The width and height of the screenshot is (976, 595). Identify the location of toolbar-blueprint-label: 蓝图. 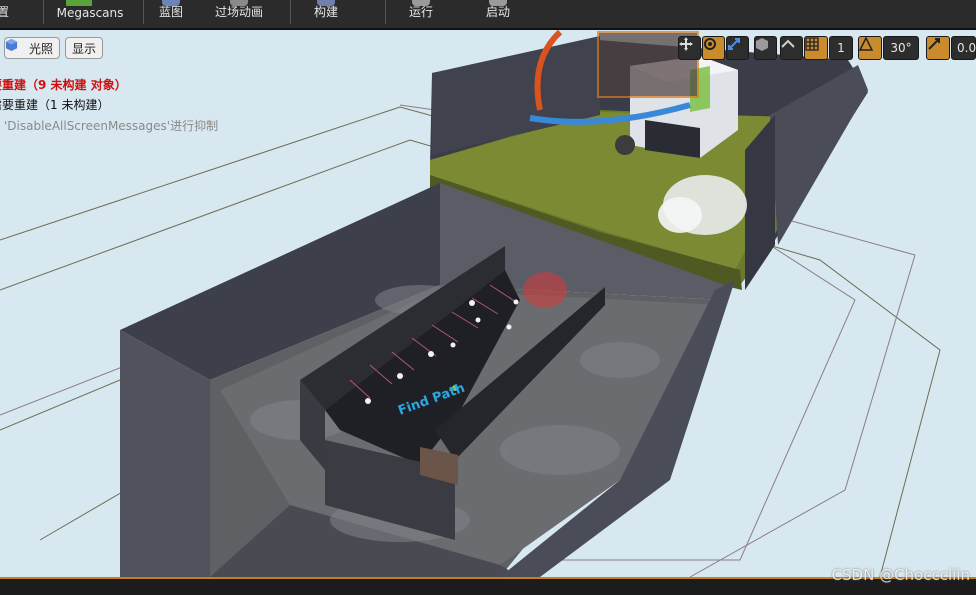
(170, 12).